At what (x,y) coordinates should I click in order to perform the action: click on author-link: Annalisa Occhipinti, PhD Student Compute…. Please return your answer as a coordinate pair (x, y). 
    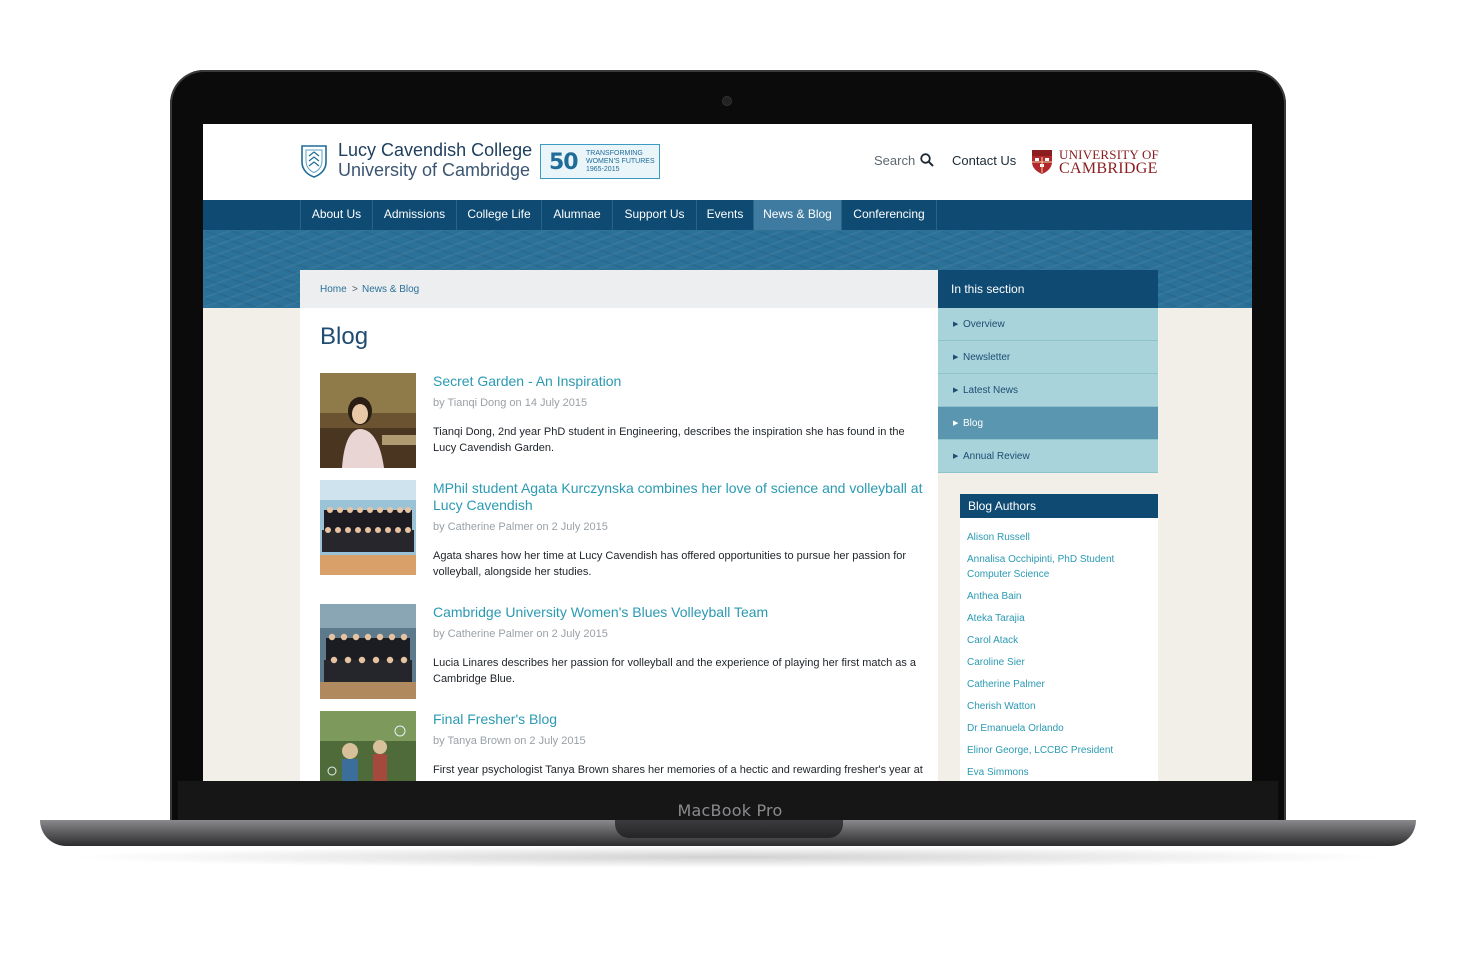
    Looking at the image, I should click on (1059, 567).